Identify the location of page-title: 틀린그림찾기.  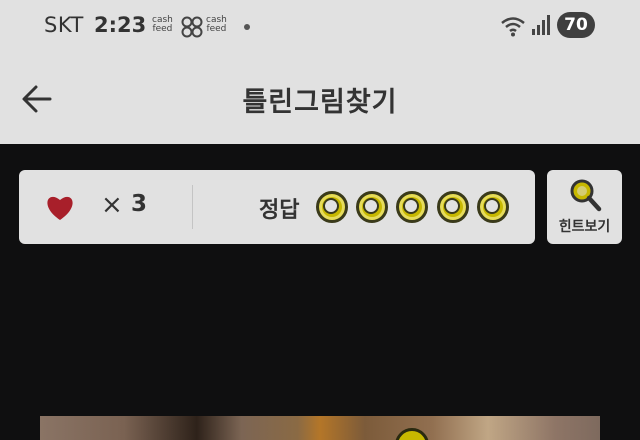
(320, 102).